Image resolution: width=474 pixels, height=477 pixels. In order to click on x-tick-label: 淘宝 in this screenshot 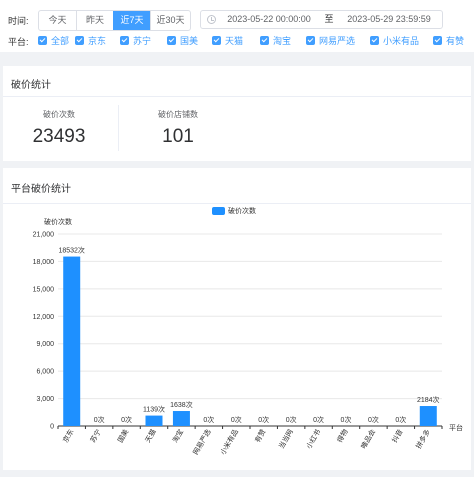, I will do `click(177, 436)`.